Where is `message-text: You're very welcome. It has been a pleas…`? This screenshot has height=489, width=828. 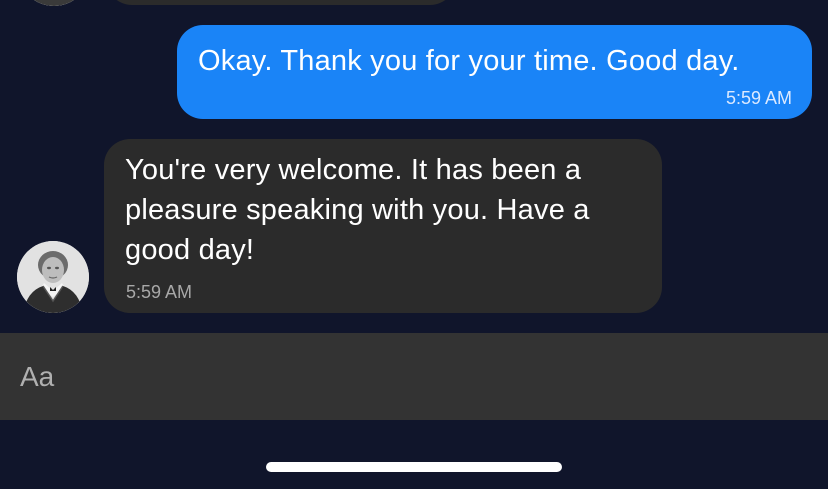
message-text: You're very welcome. It has been a pleas… is located at coordinates (357, 210).